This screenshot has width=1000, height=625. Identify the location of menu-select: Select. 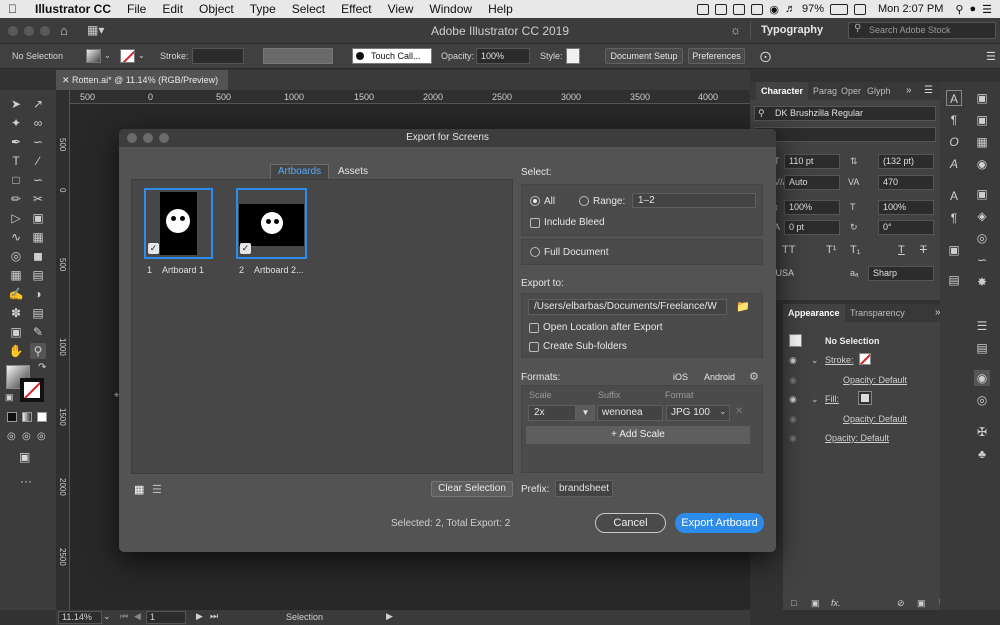
(308, 9).